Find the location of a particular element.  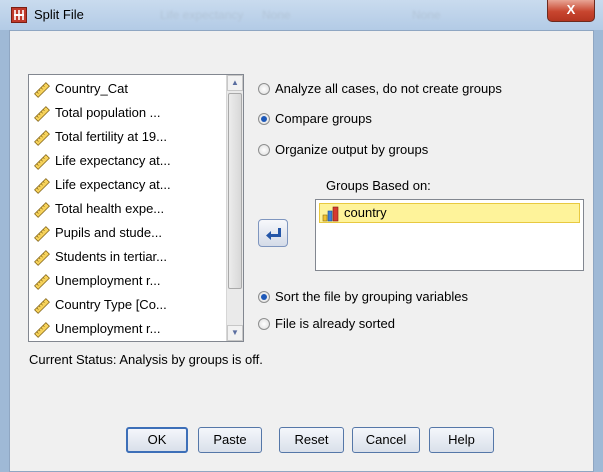

nominal-variable-icon is located at coordinates (330, 213).